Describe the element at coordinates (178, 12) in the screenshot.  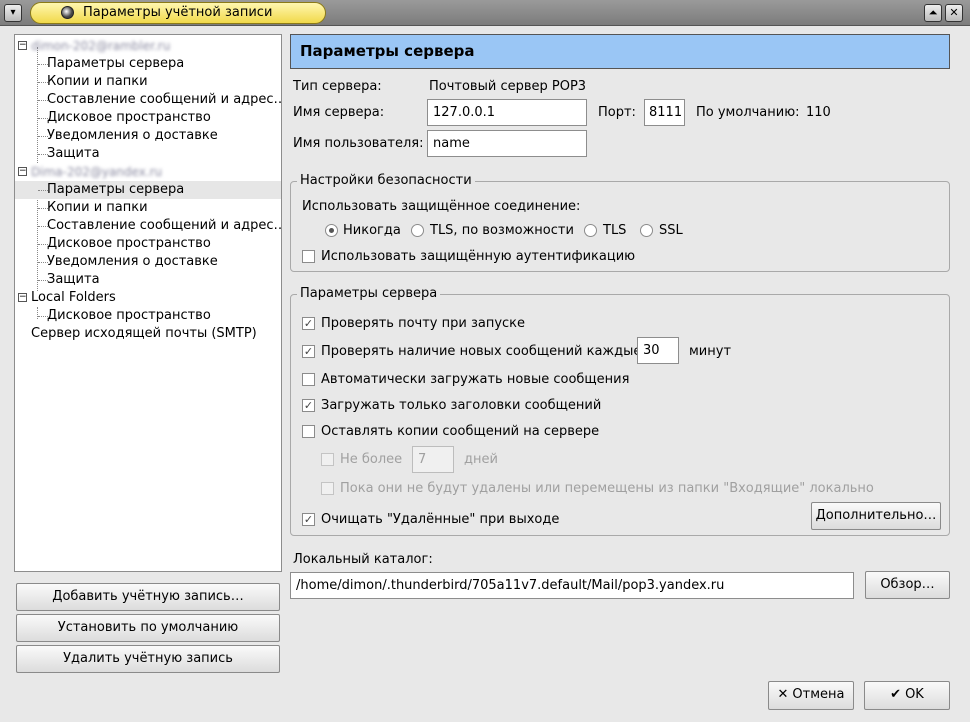
I see `window-title: Параметры учётной записи` at that location.